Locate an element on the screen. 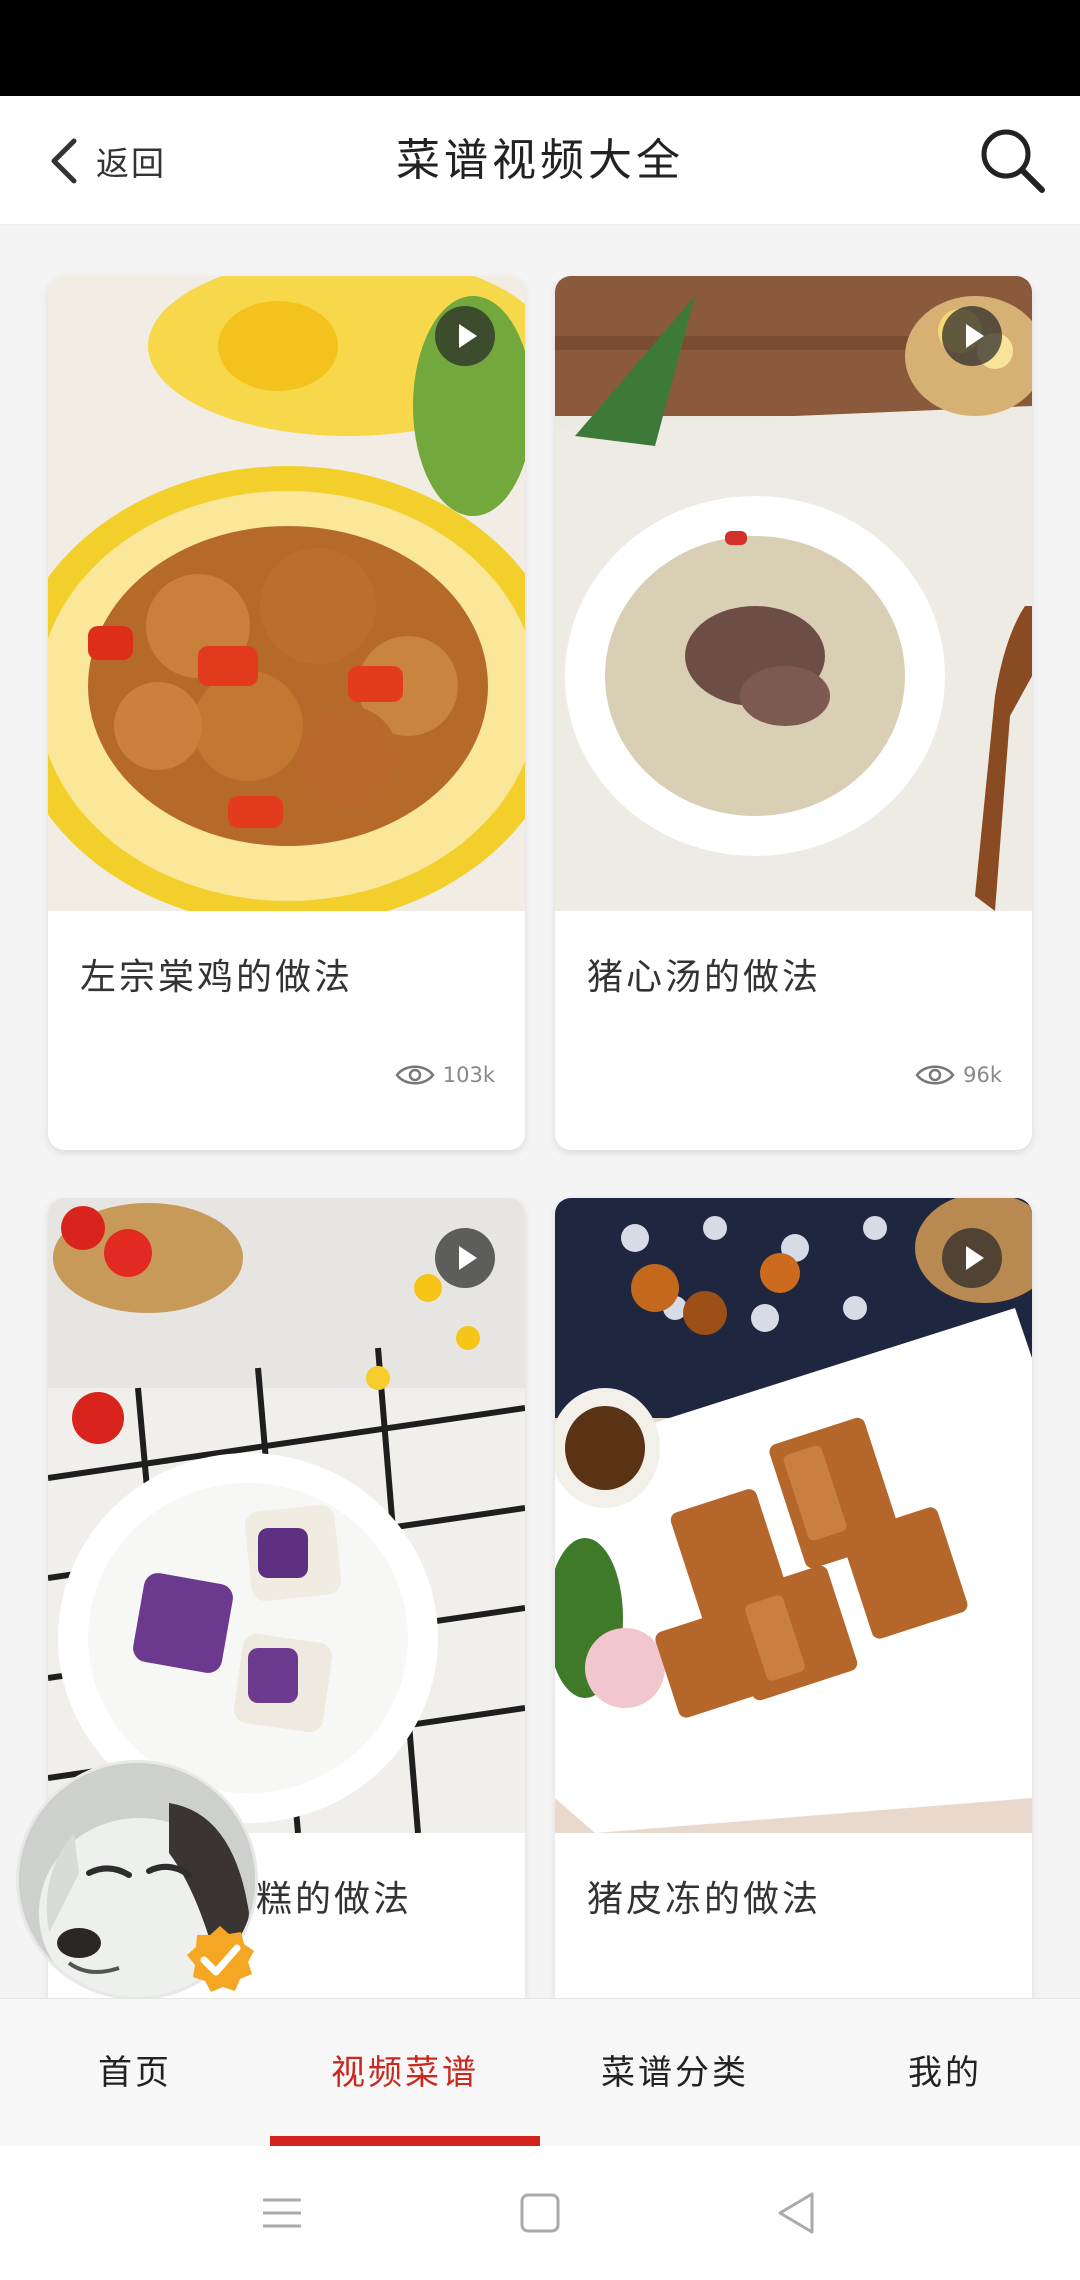 The width and height of the screenshot is (1080, 2280). status-bar is located at coordinates (540, 48).